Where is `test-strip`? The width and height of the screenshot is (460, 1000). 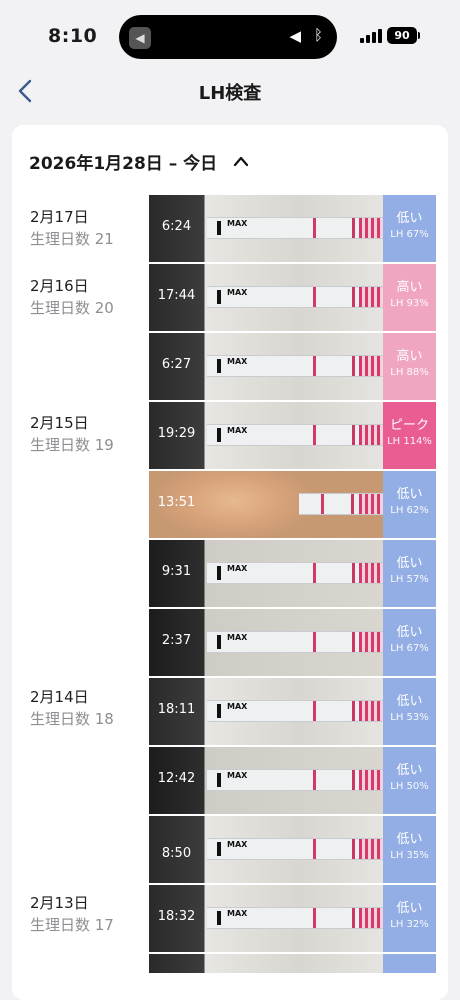
test-strip is located at coordinates (341, 504).